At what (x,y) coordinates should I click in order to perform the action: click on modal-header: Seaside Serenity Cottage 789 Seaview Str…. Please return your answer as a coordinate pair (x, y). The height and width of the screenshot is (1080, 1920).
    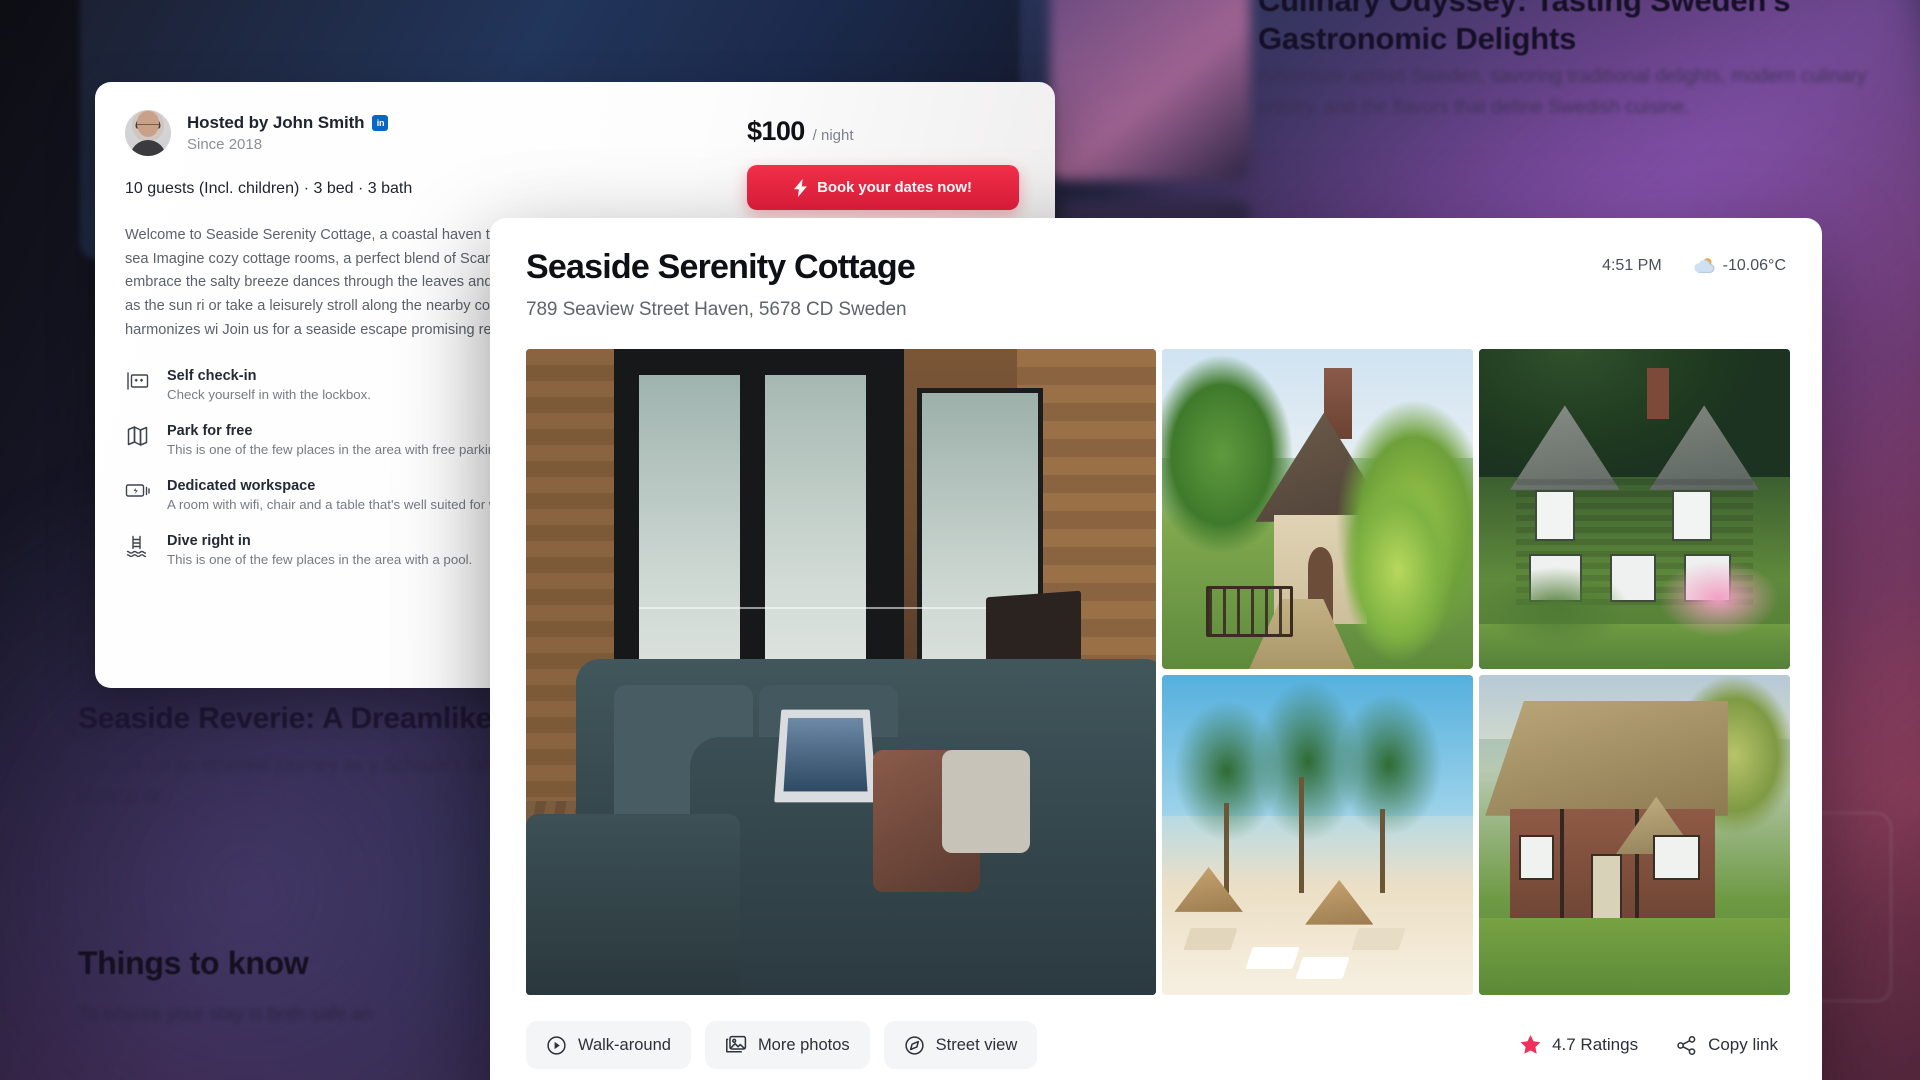
    Looking at the image, I should click on (1156, 284).